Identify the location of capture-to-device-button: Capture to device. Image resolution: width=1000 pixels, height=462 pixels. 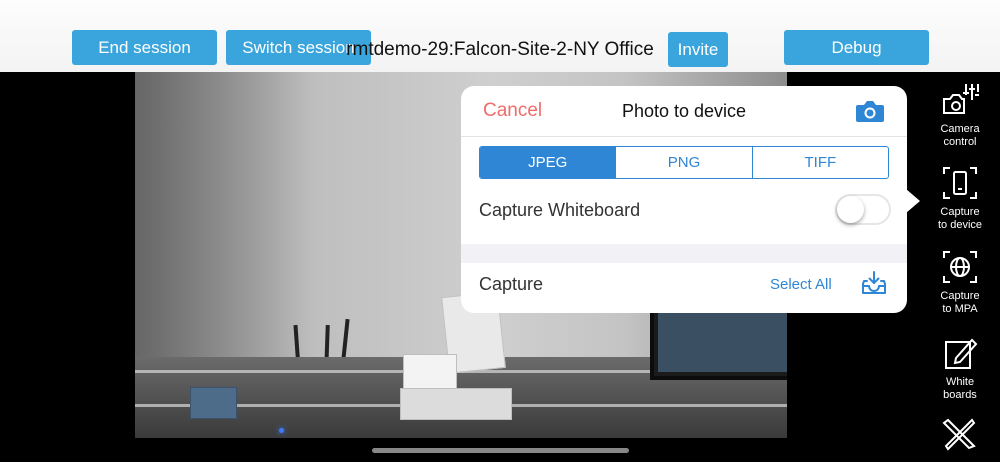
(960, 198).